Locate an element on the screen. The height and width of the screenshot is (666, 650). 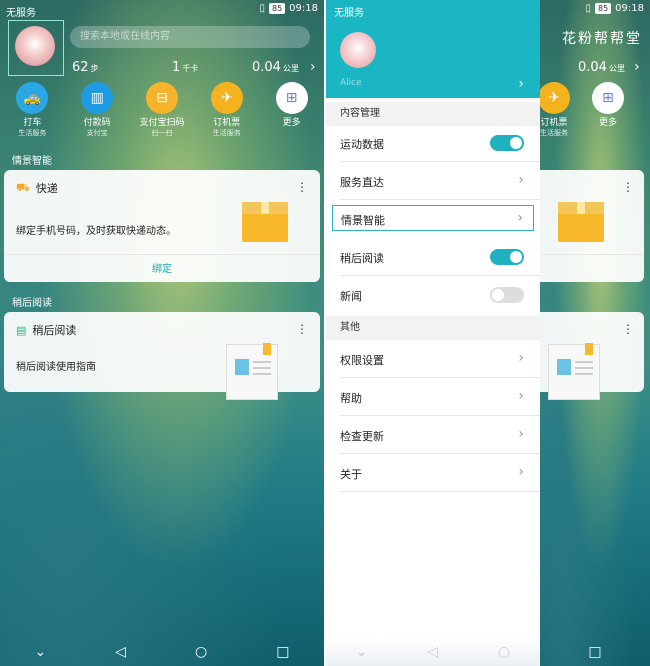
truck-icon: ⛟ is located at coordinates (23, 187).